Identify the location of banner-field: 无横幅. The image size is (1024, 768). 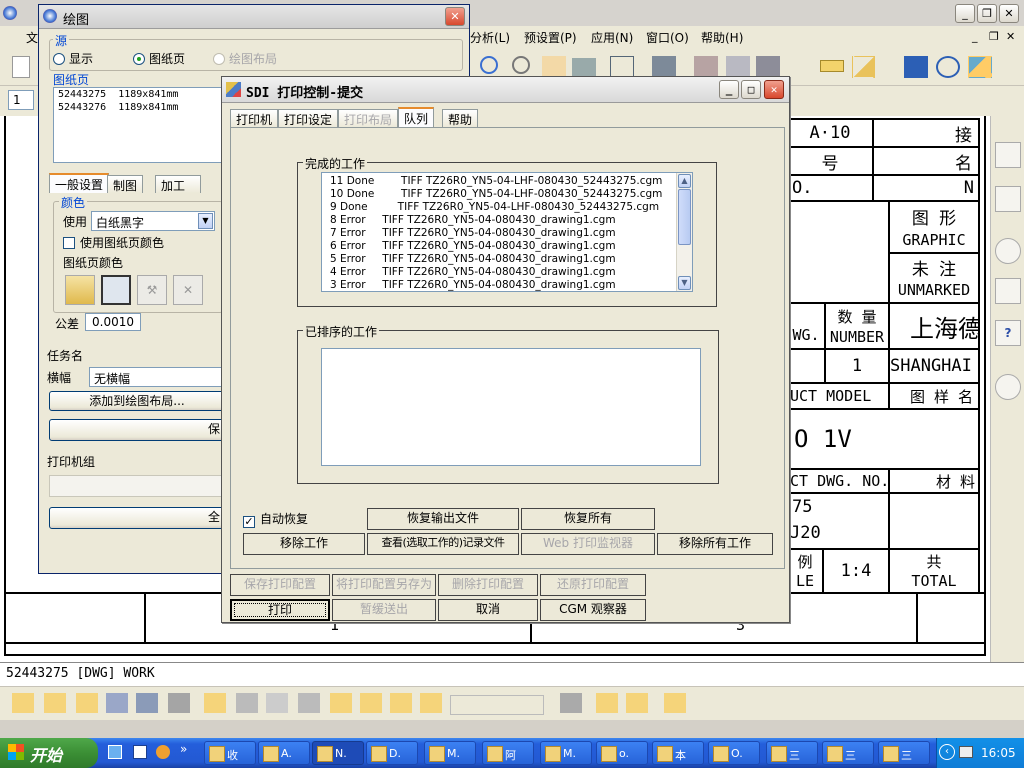
(159, 377).